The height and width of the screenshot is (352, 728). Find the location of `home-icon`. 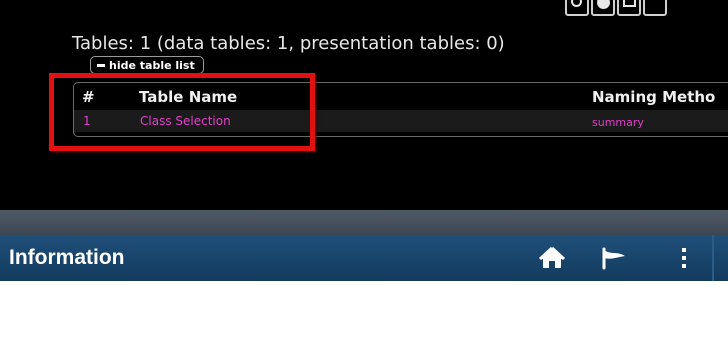

home-icon is located at coordinates (552, 258).